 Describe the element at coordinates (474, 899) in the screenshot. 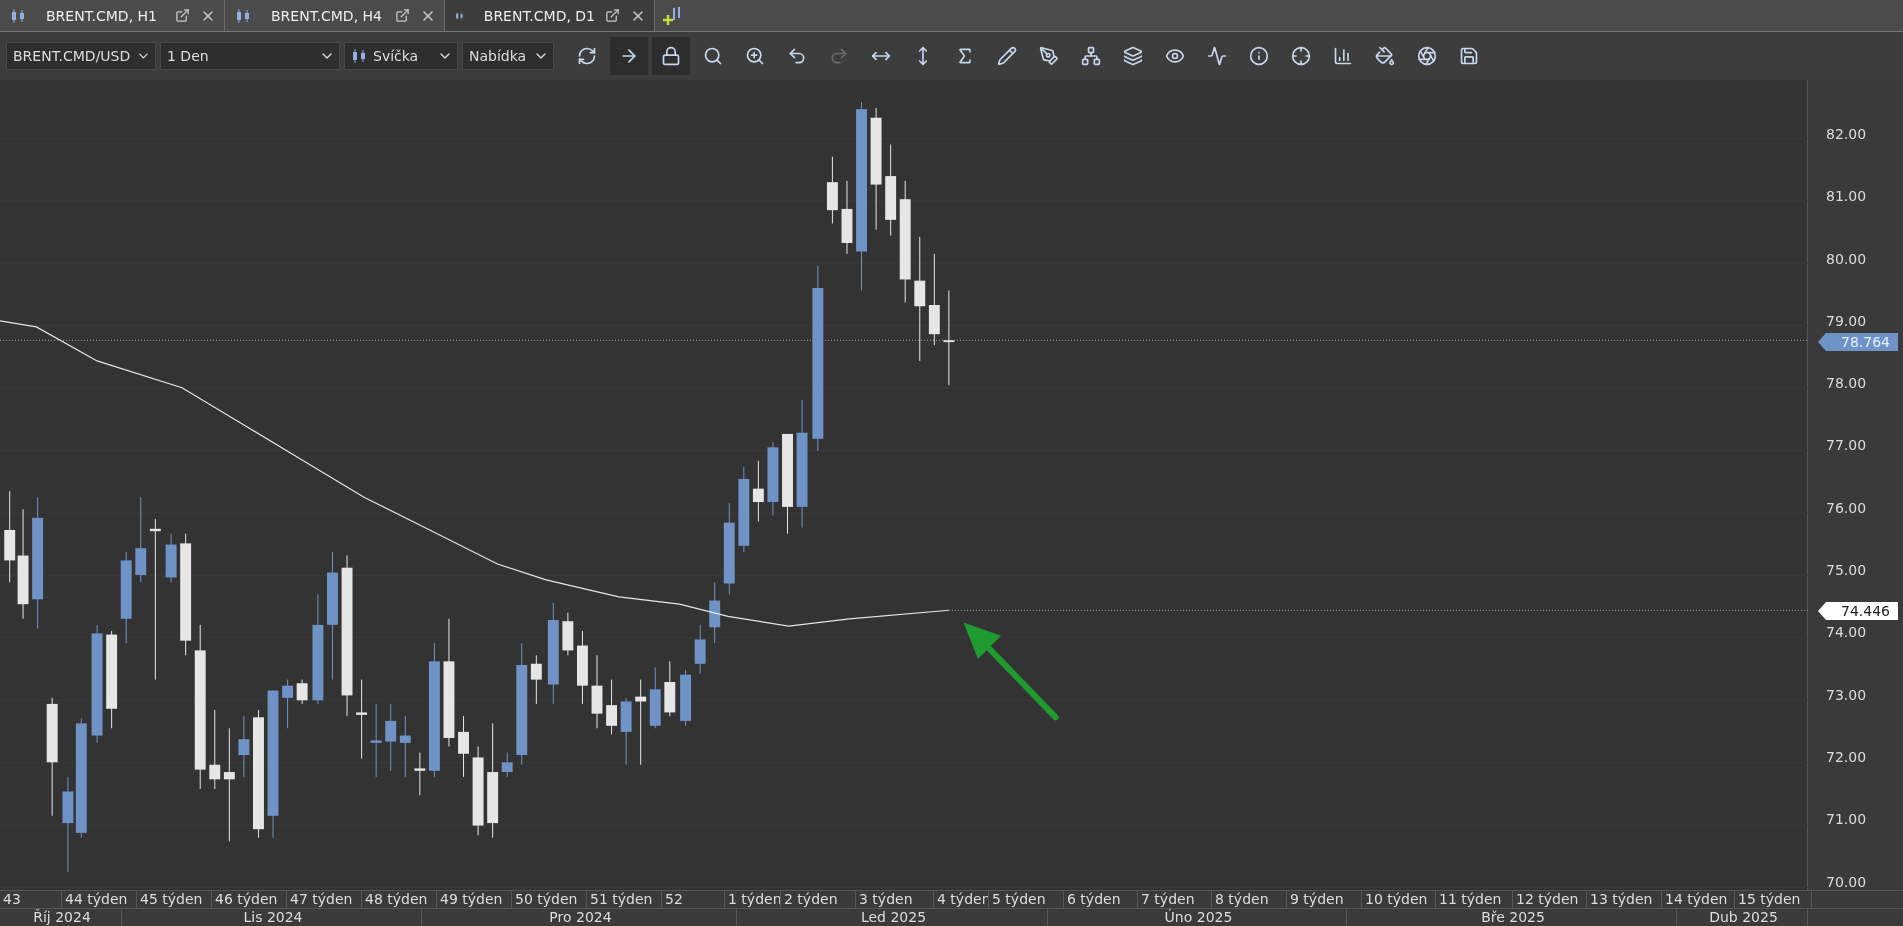

I see `week-label: 49 týden` at that location.